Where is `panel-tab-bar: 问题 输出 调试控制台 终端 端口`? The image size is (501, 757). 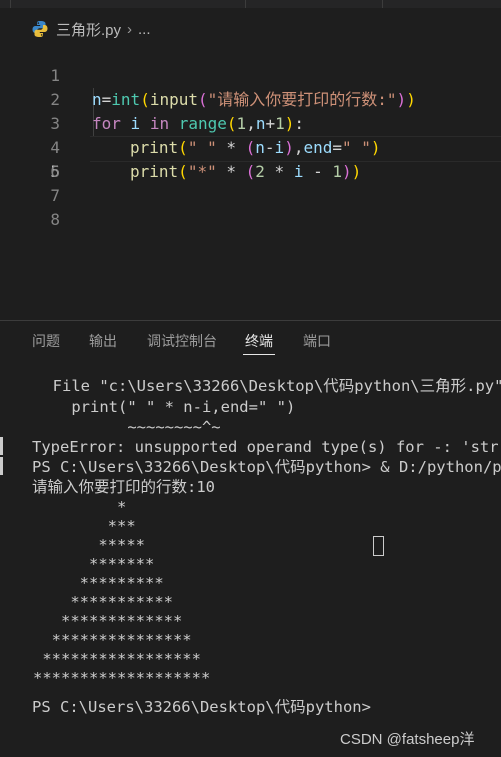
panel-tab-bar: 问题 输出 调试控制台 终端 端口 is located at coordinates (250, 341).